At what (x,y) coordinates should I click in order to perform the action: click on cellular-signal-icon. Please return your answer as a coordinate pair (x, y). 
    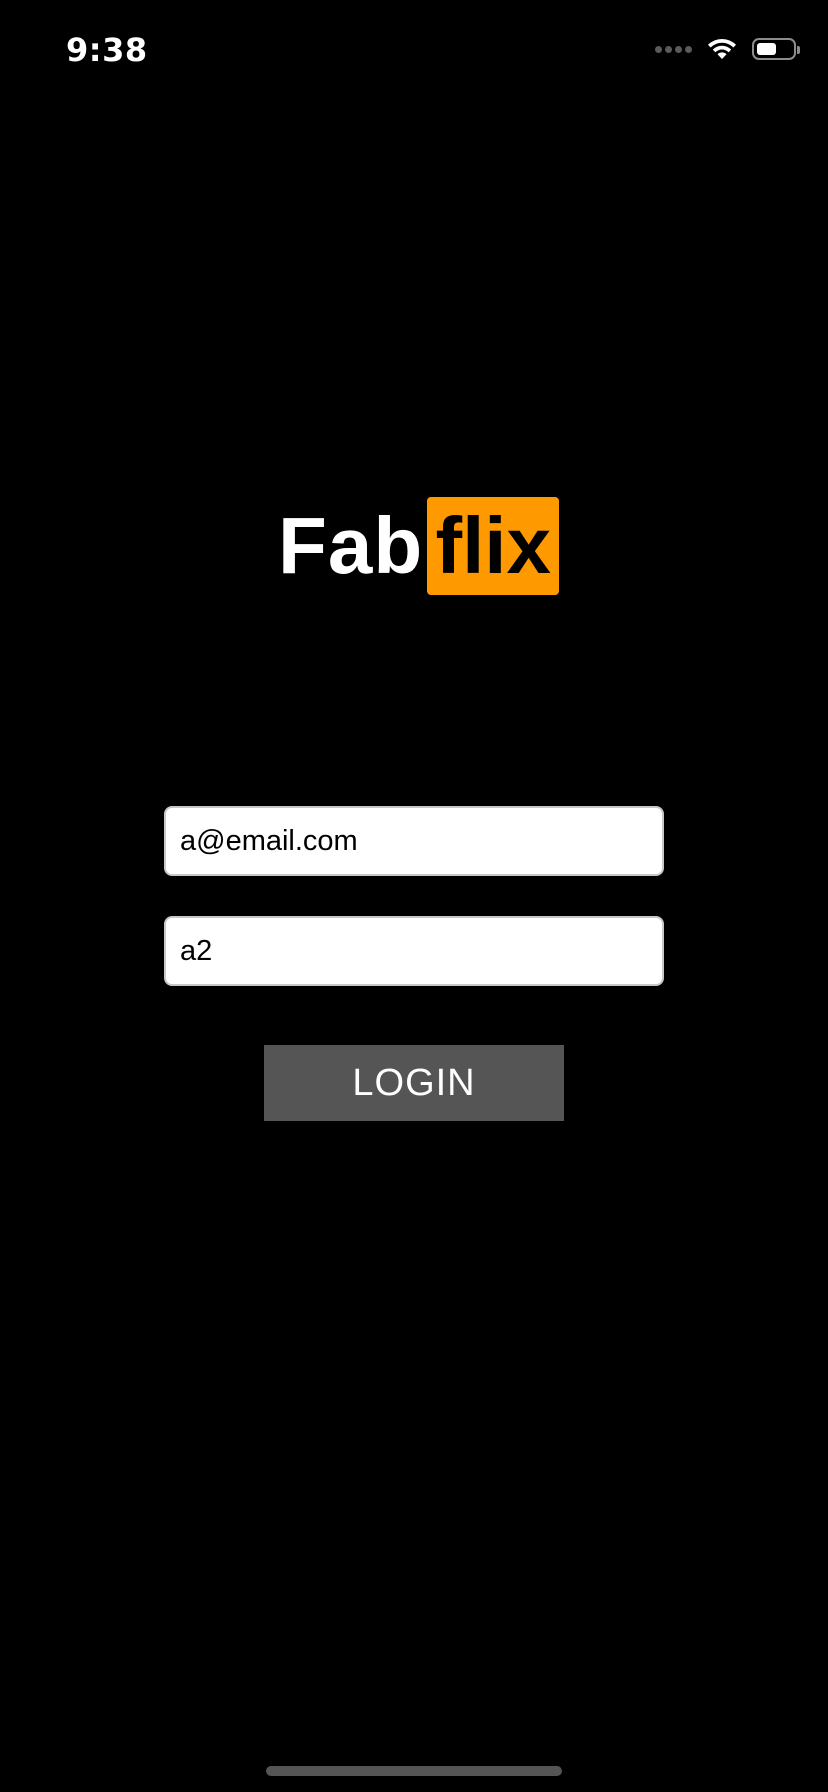
    Looking at the image, I should click on (673, 49).